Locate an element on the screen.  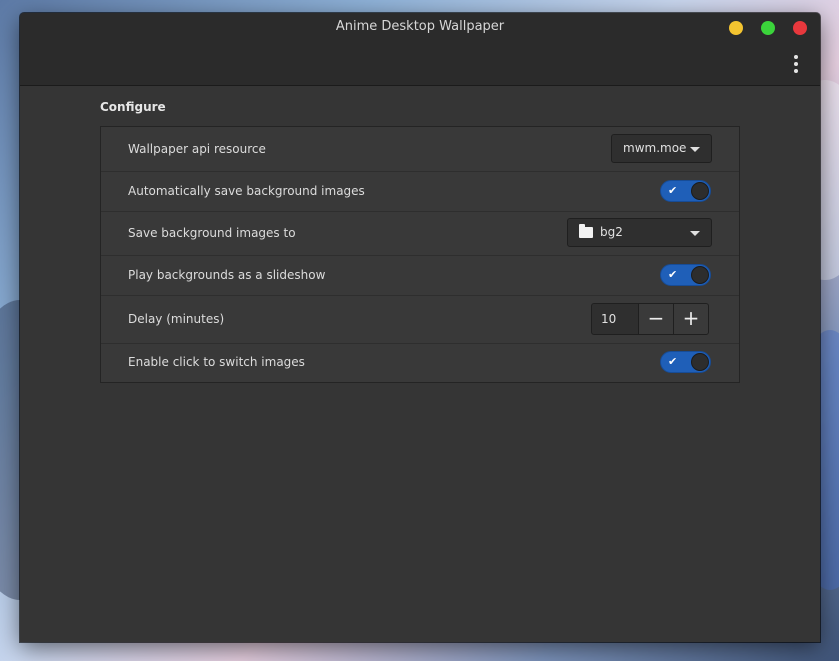
row-label: Play backgrounds as a slideshow is located at coordinates (227, 275).